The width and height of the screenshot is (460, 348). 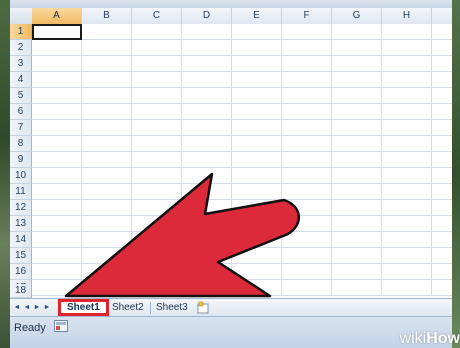 I want to click on background-left, so click(x=5, y=174).